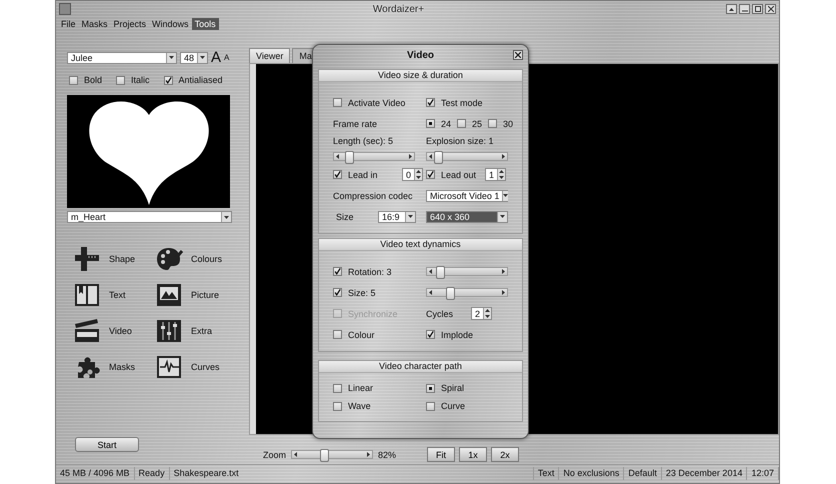  What do you see at coordinates (441, 454) in the screenshot?
I see `zoom-button: Fit` at bounding box center [441, 454].